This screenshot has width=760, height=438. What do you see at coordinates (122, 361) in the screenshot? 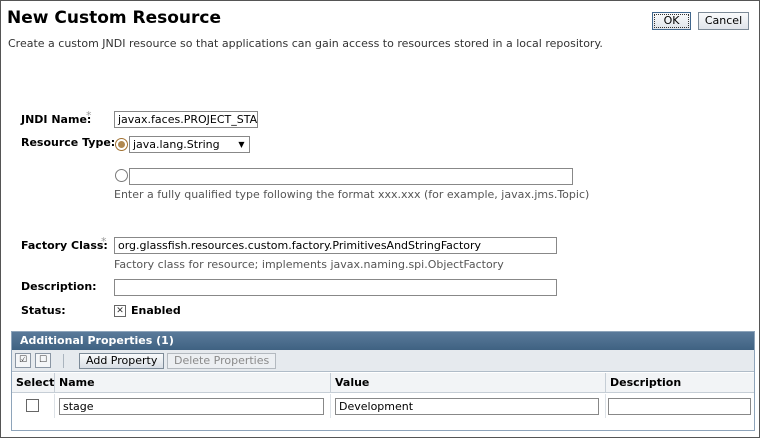
I see `add-property-button: Add Property` at bounding box center [122, 361].